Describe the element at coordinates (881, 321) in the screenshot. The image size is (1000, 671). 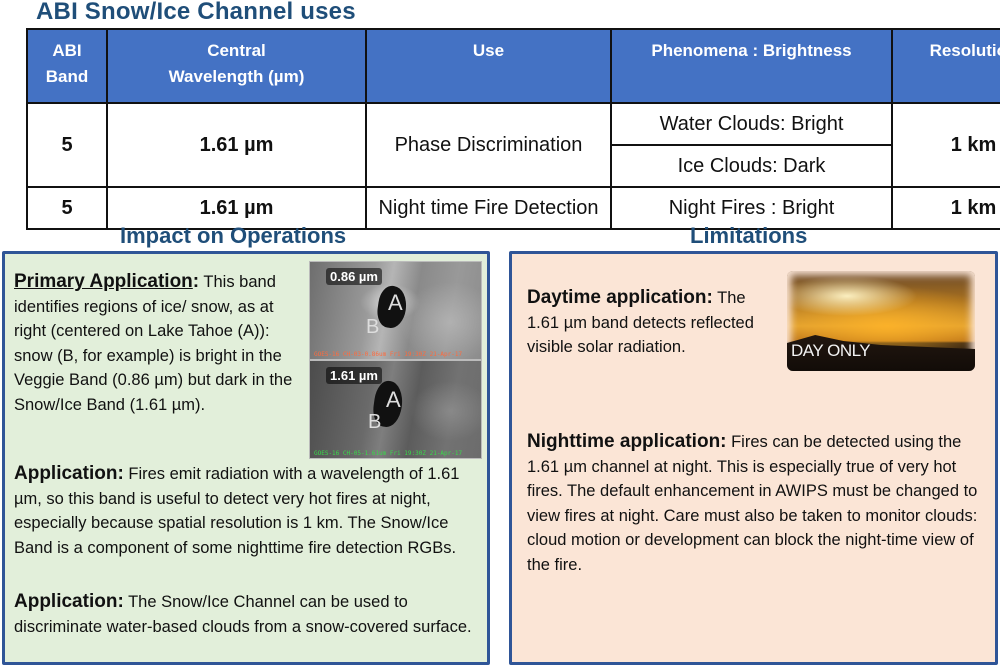
I see `day-only-image: DAY ONLY` at that location.